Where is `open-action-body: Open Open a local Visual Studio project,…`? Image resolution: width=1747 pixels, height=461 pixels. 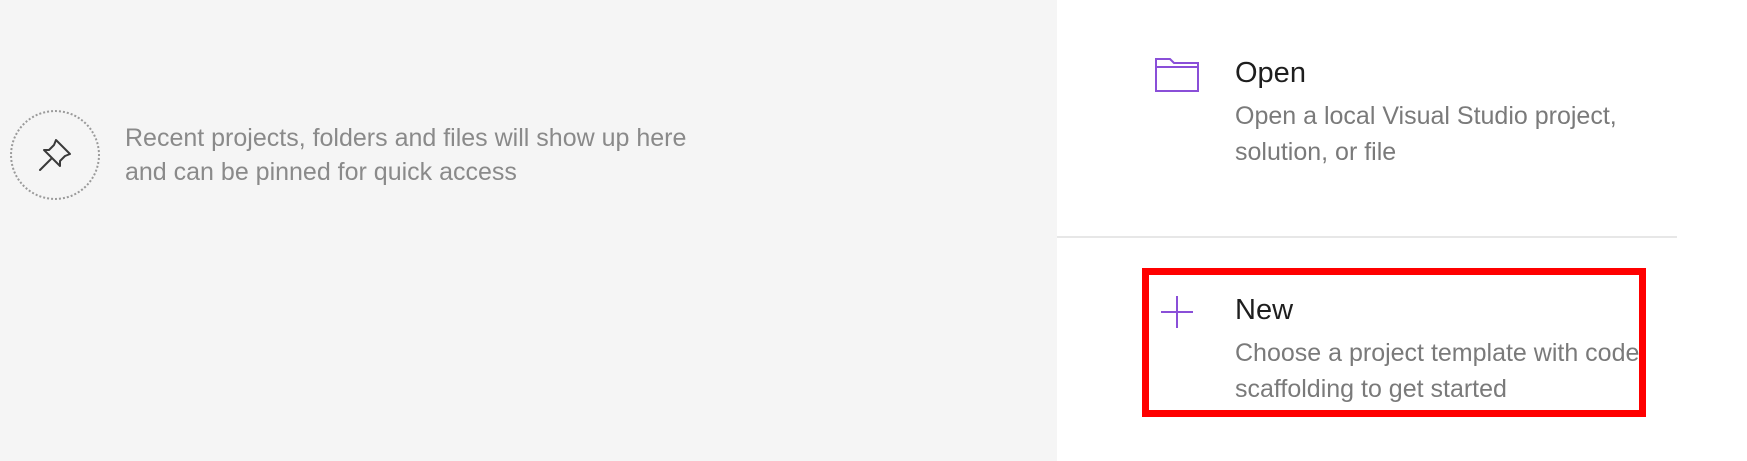 open-action-body: Open Open a local Visual Studio project,… is located at coordinates (1445, 112).